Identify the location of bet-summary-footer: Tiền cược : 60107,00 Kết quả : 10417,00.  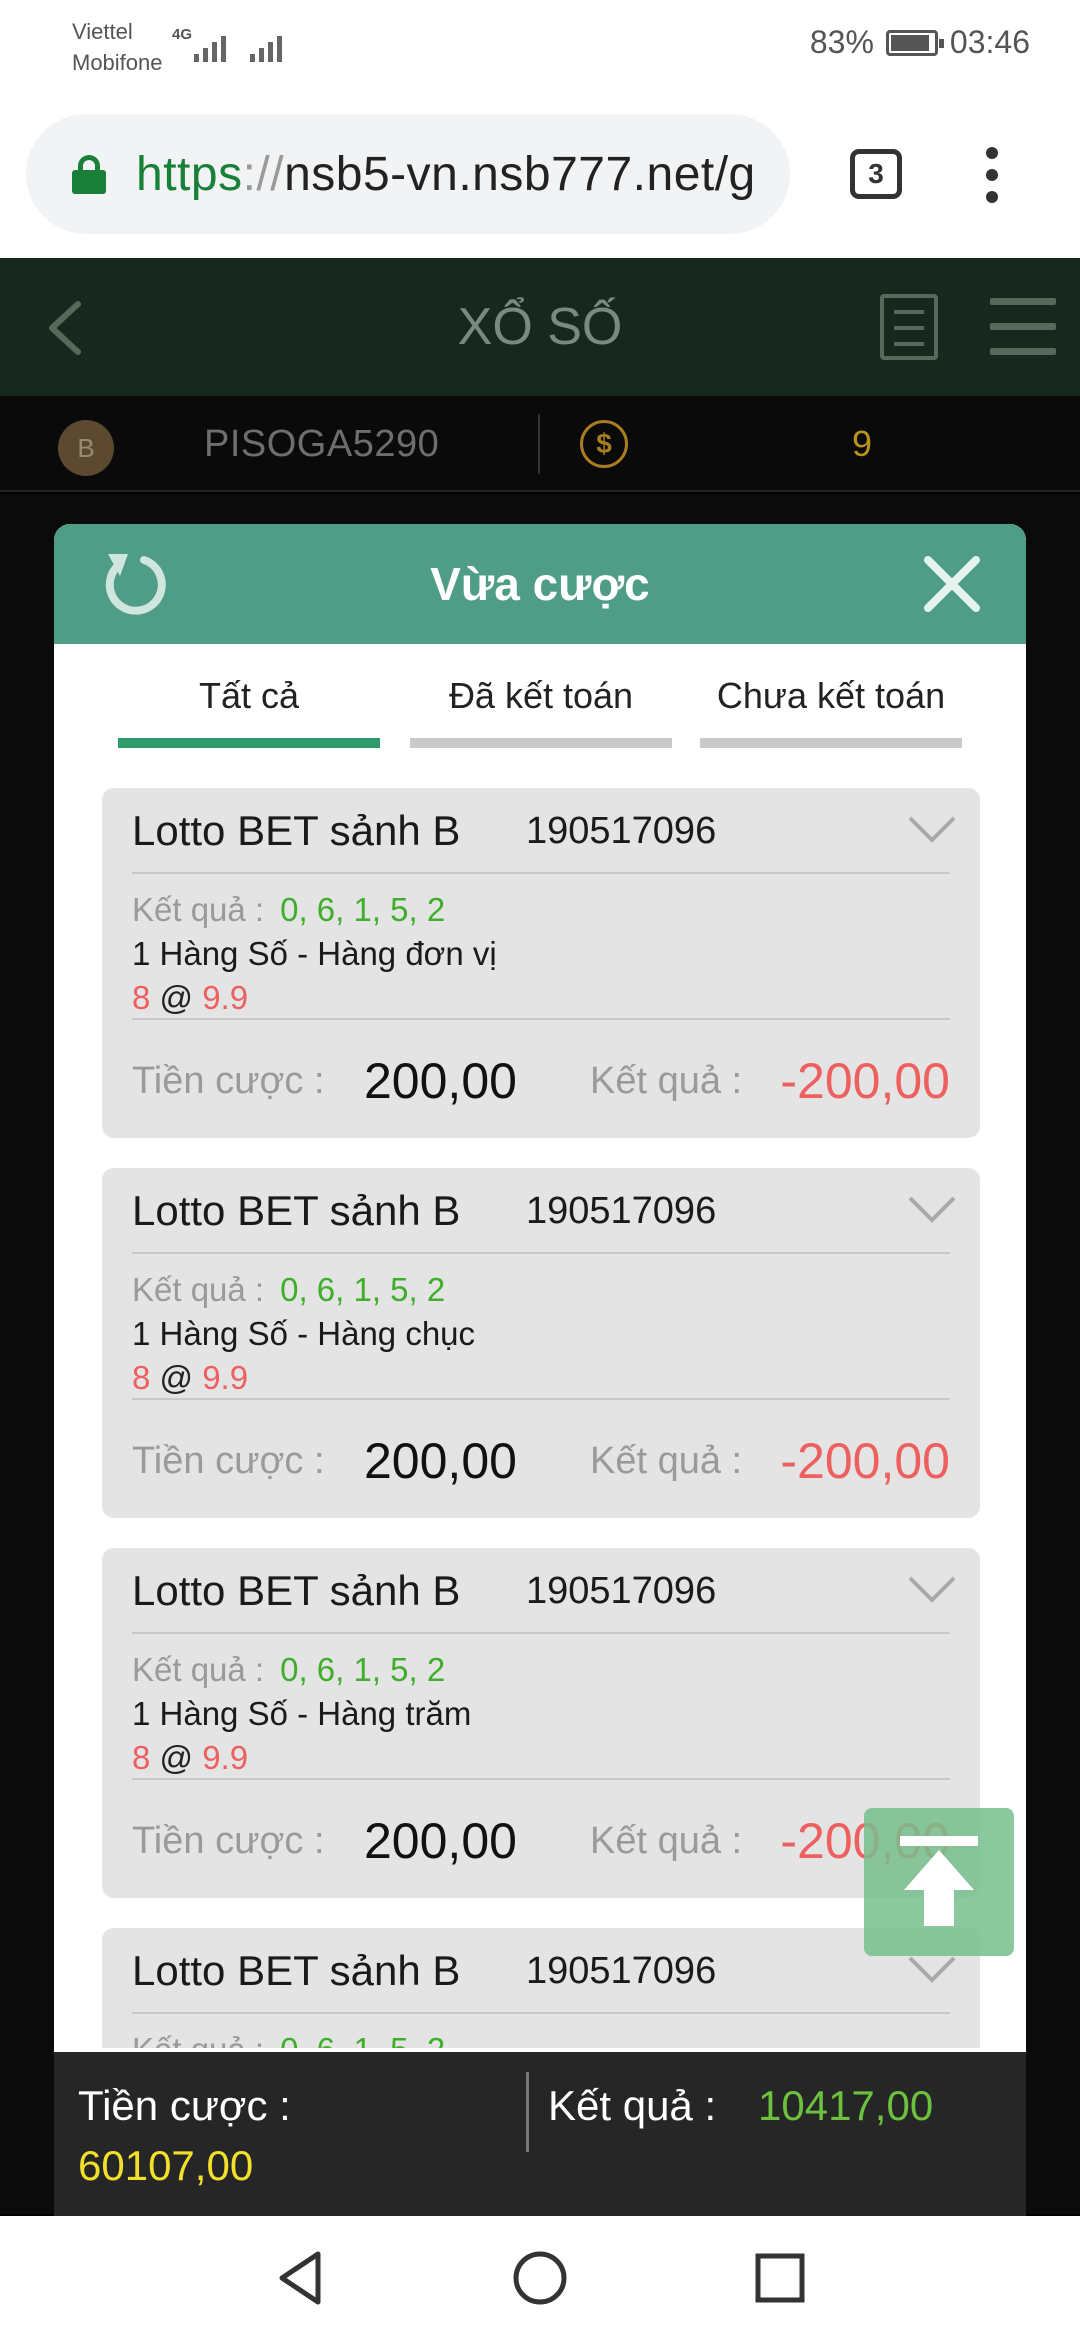
(540, 2134).